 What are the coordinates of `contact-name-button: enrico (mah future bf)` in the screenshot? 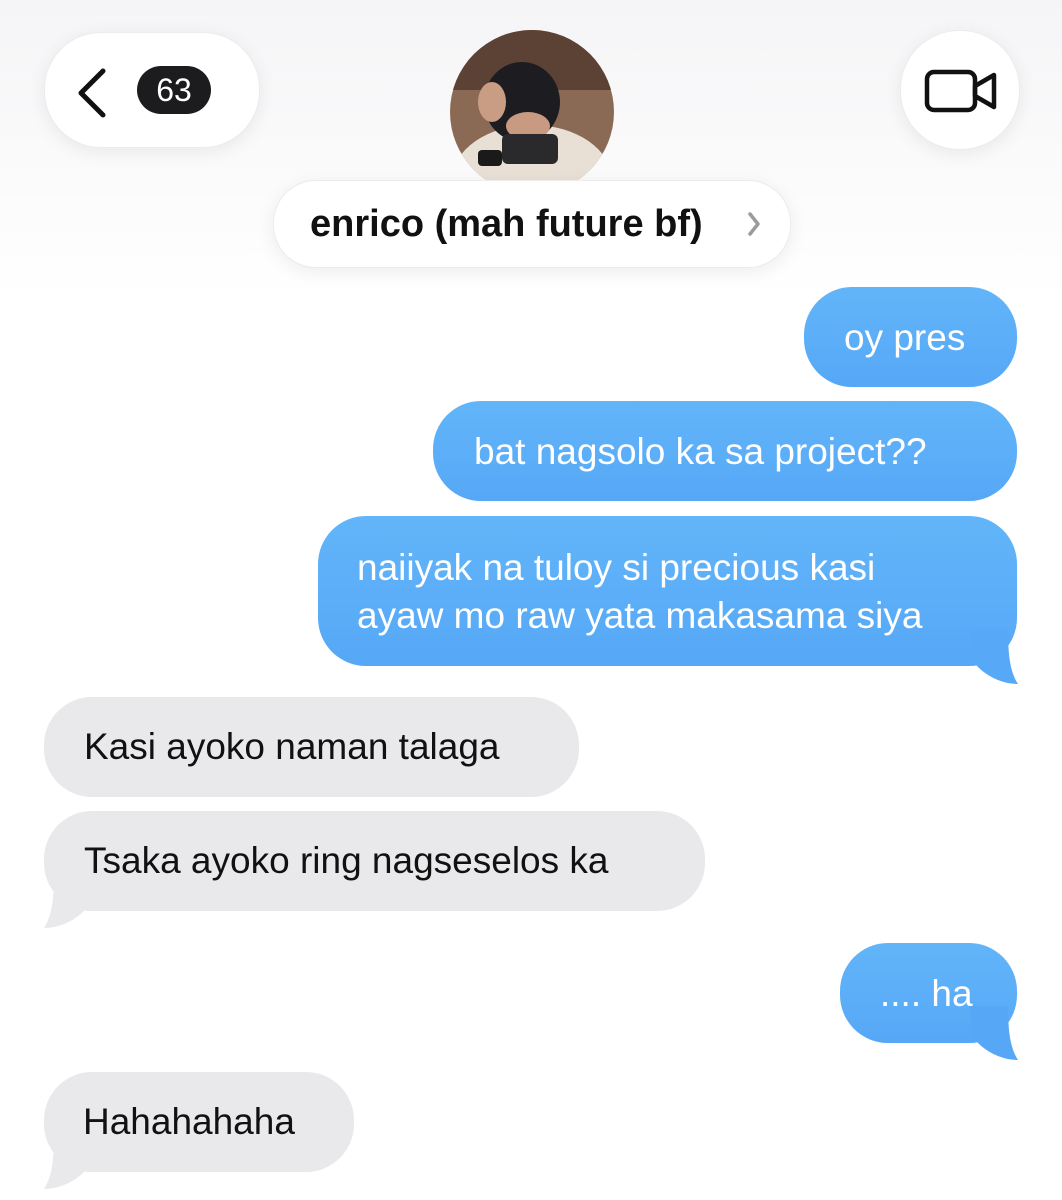 It's located at (532, 224).